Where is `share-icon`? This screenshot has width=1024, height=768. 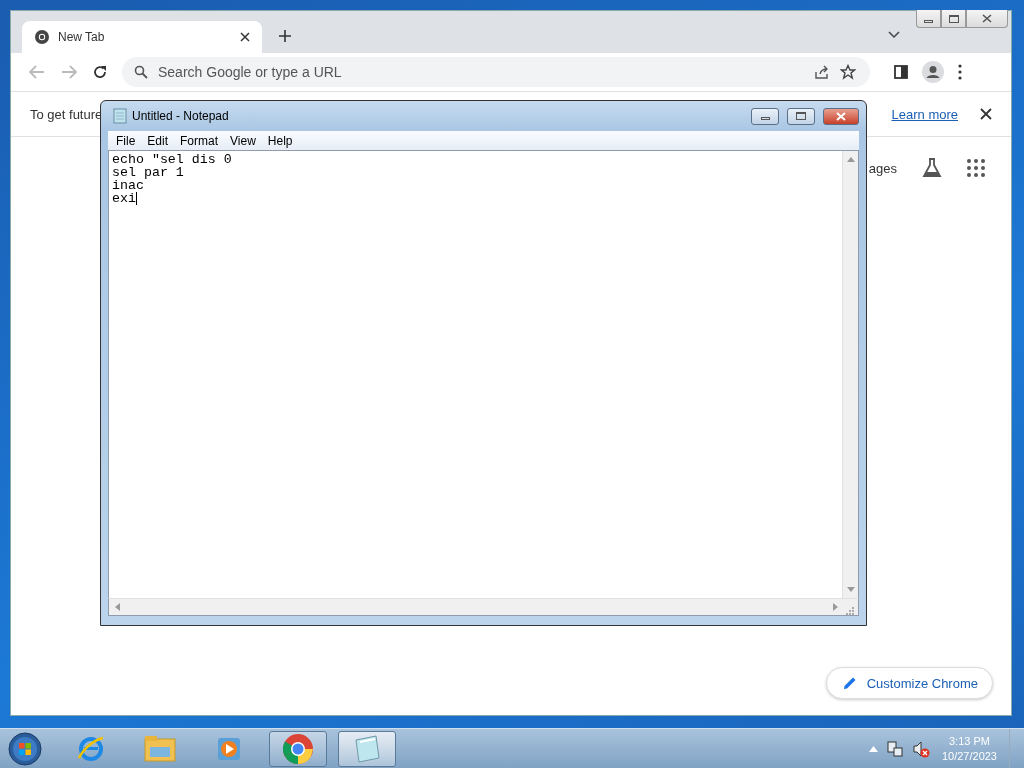 share-icon is located at coordinates (822, 72).